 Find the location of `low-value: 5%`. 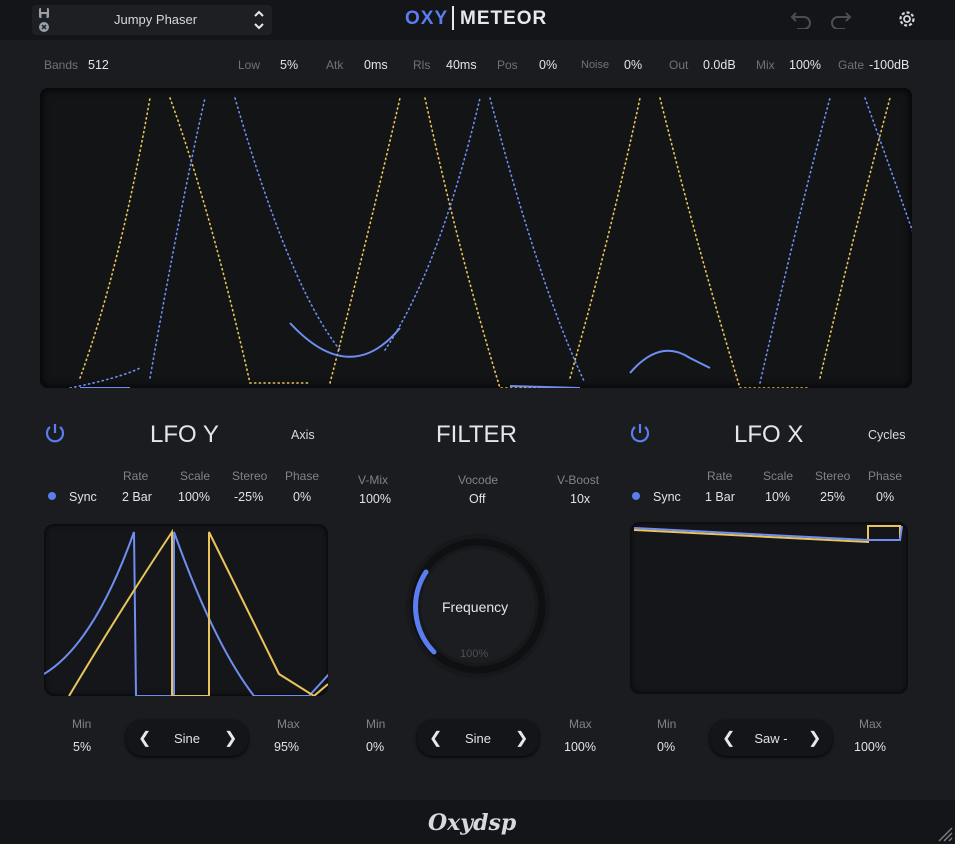

low-value: 5% is located at coordinates (289, 65).